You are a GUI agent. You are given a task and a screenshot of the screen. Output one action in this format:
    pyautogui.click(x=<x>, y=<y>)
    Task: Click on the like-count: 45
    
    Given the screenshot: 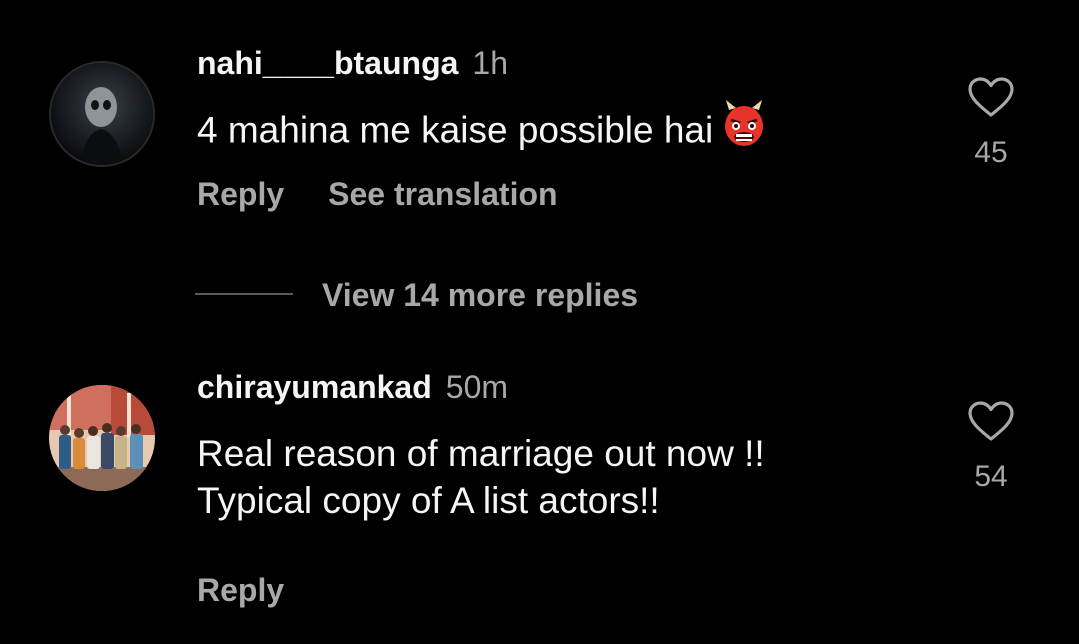 What is the action you would take?
    pyautogui.click(x=991, y=152)
    